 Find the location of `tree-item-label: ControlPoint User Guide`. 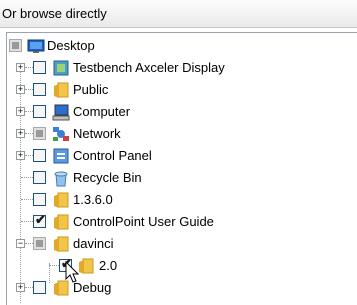

tree-item-label: ControlPoint User Guide is located at coordinates (143, 221).